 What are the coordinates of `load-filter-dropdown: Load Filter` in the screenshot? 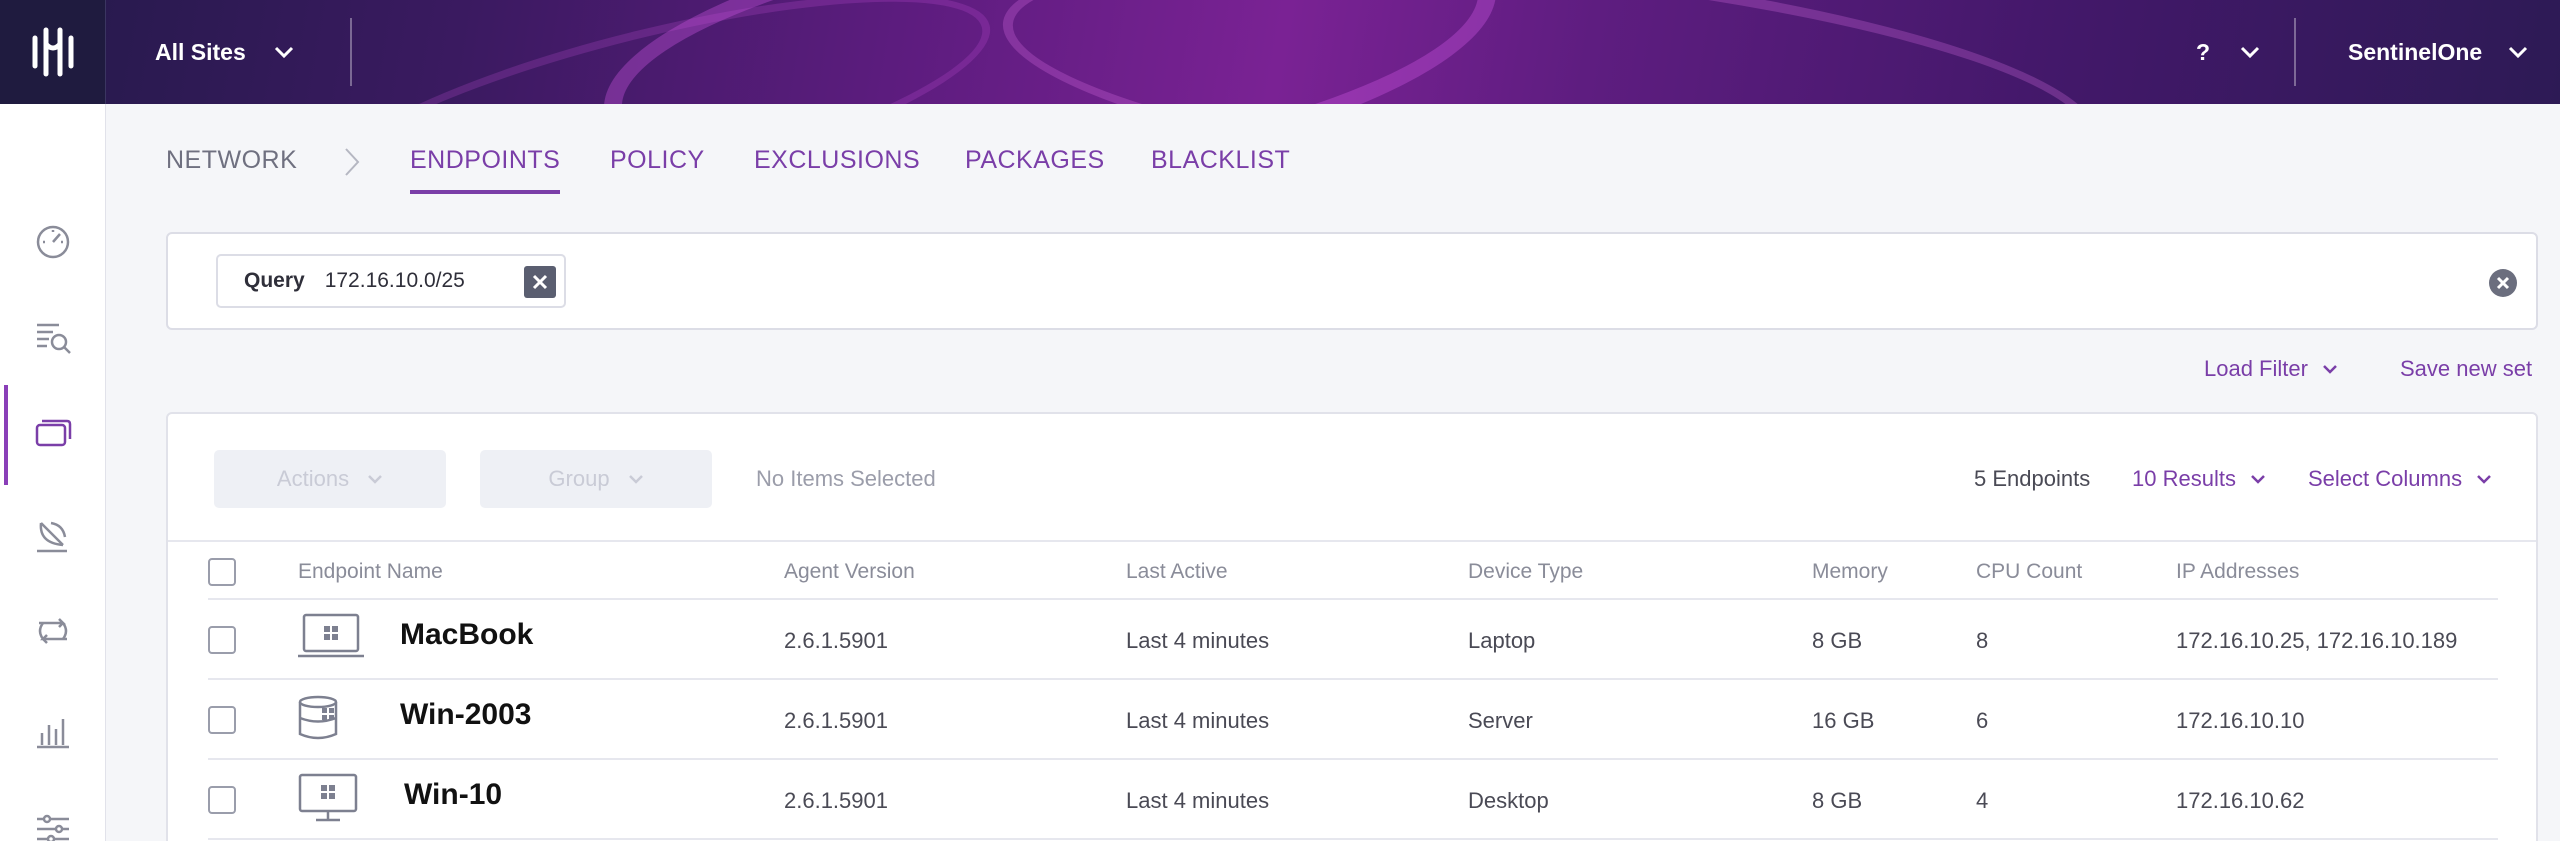 It's located at (2271, 369).